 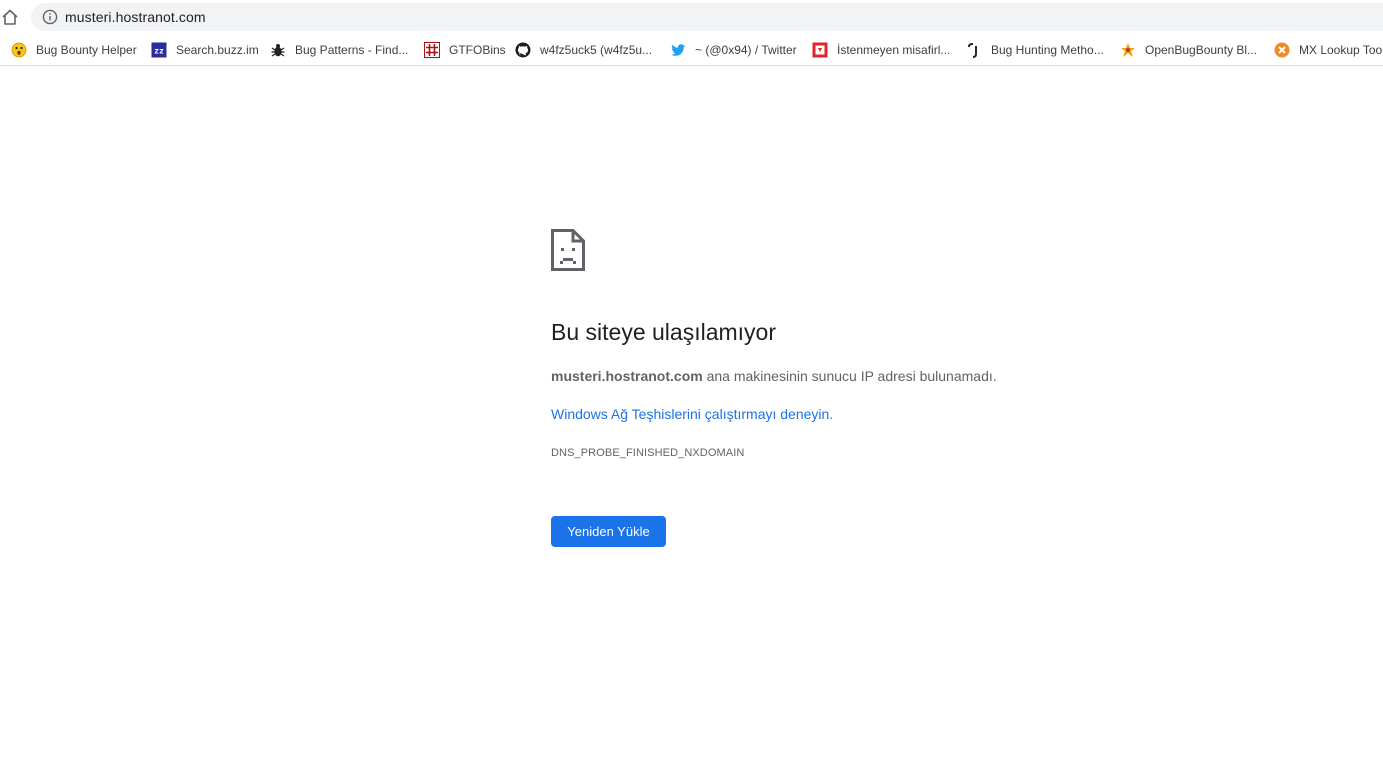 What do you see at coordinates (820, 50) in the screenshot?
I see `red-square-icon` at bounding box center [820, 50].